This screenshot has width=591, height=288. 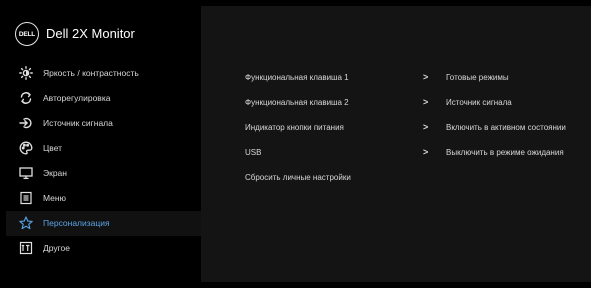 What do you see at coordinates (479, 102) in the screenshot?
I see `option-value: Источник сигнала` at bounding box center [479, 102].